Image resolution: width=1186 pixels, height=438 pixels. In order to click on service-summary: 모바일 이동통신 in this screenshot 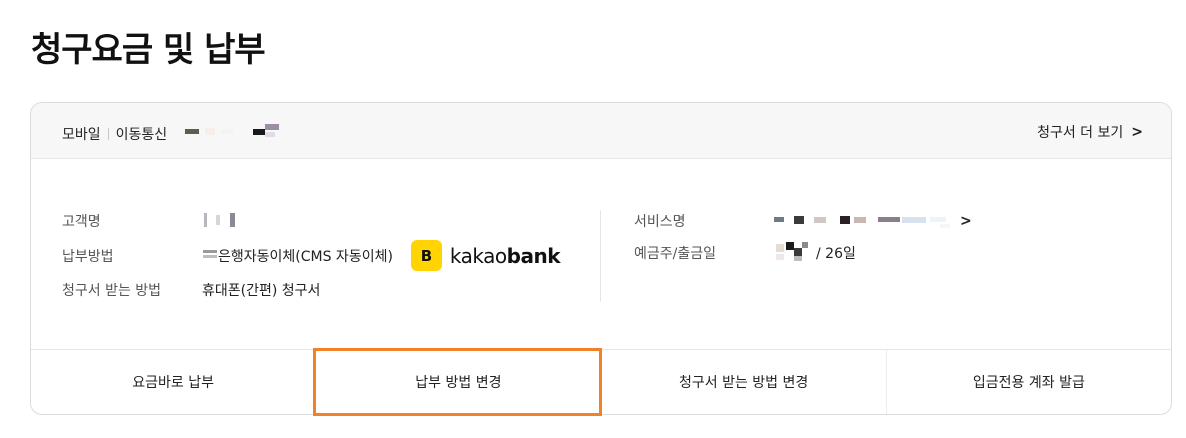, I will do `click(176, 134)`.